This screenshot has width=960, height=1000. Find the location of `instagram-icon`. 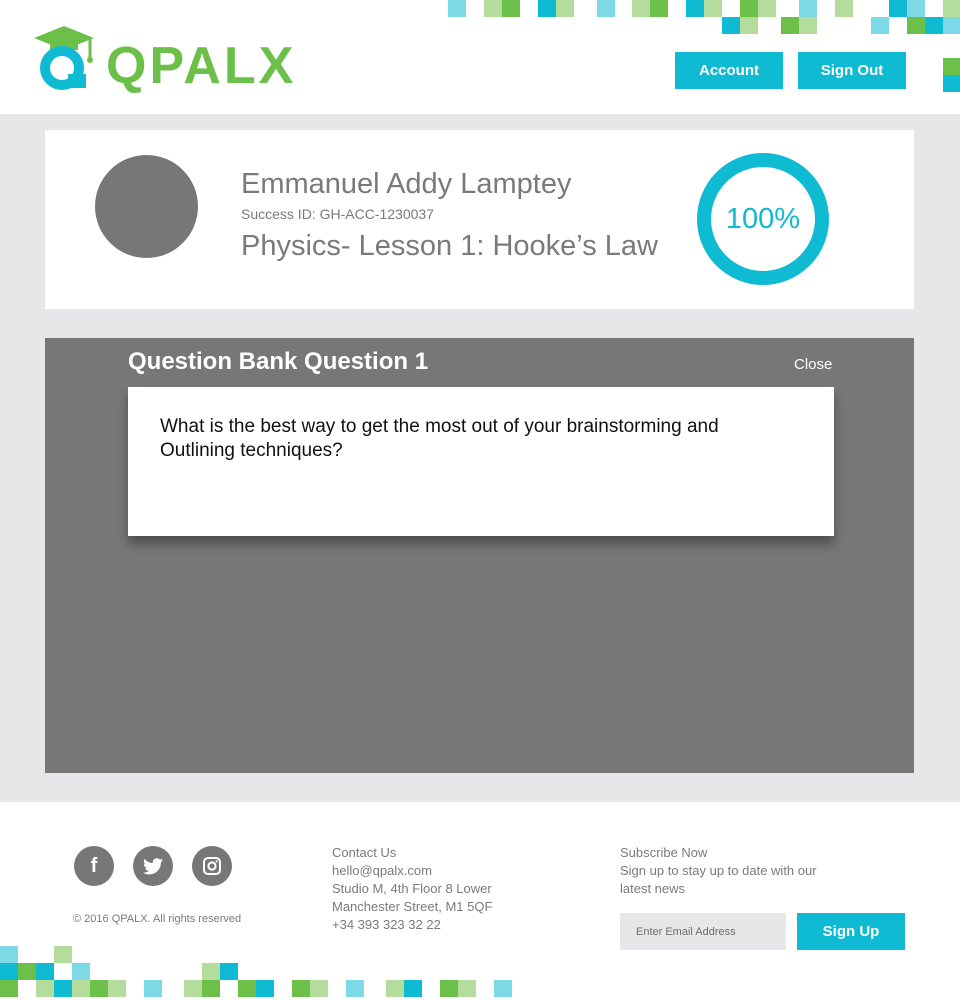

instagram-icon is located at coordinates (212, 866).